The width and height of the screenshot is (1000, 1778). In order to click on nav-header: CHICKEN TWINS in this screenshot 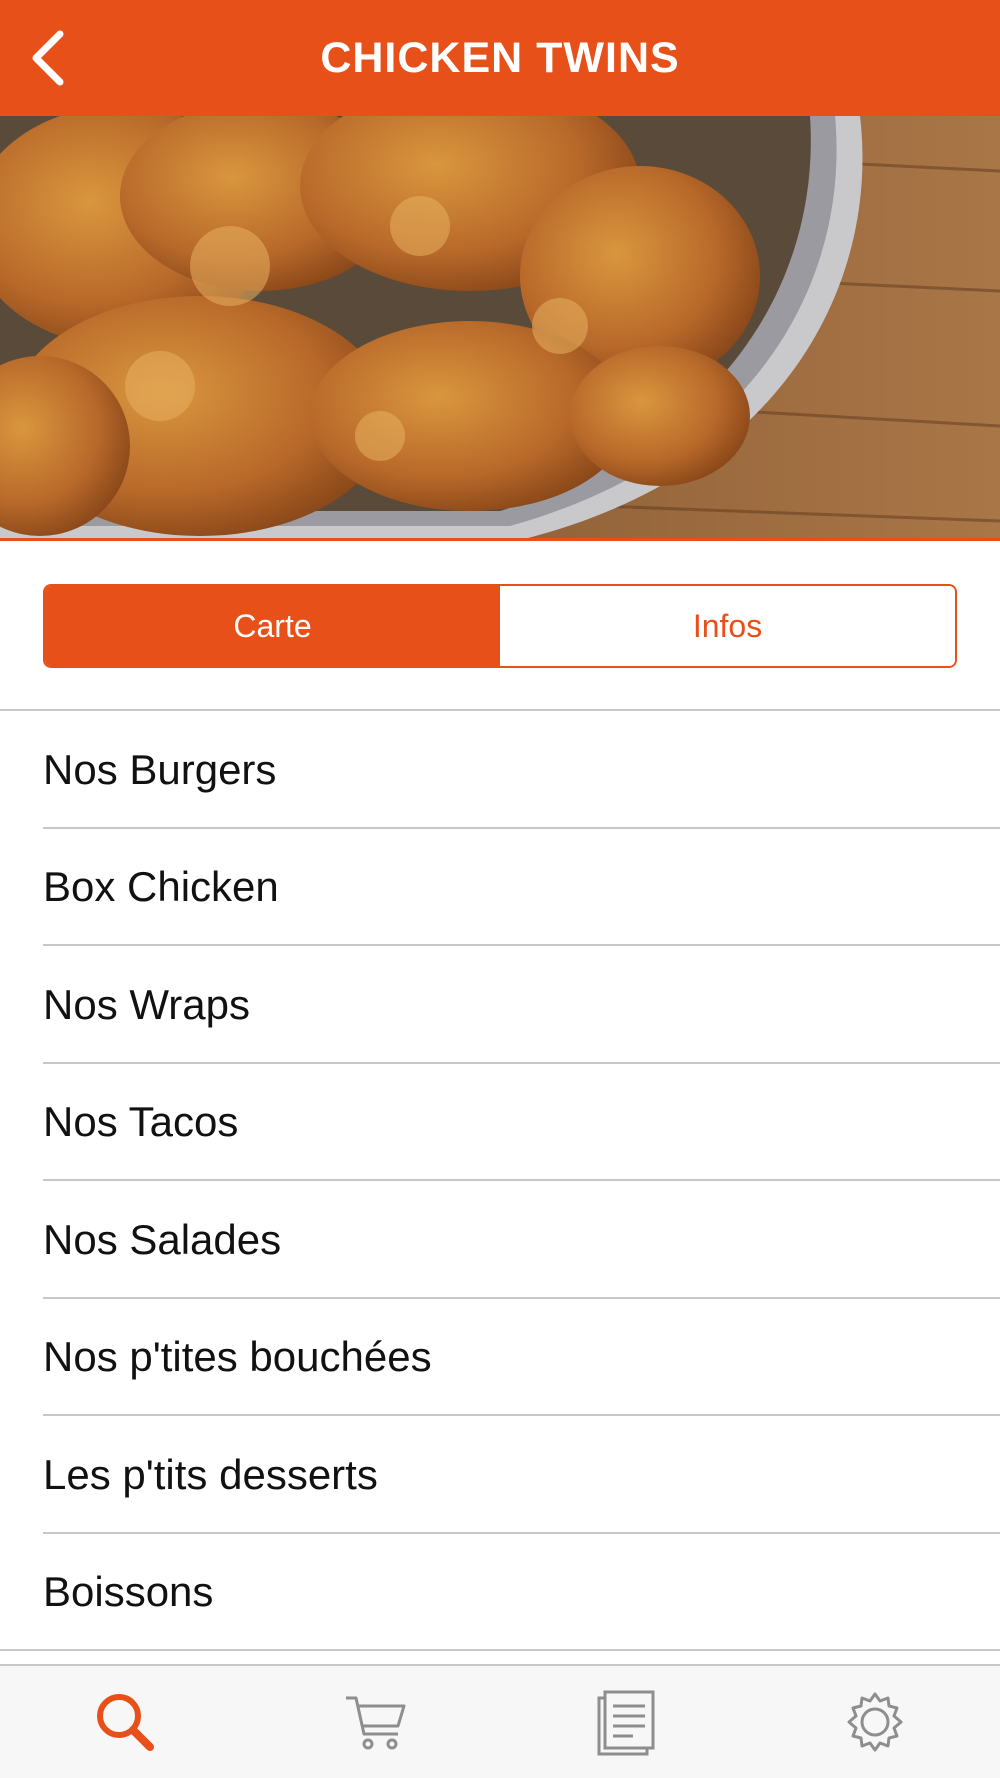, I will do `click(500, 58)`.